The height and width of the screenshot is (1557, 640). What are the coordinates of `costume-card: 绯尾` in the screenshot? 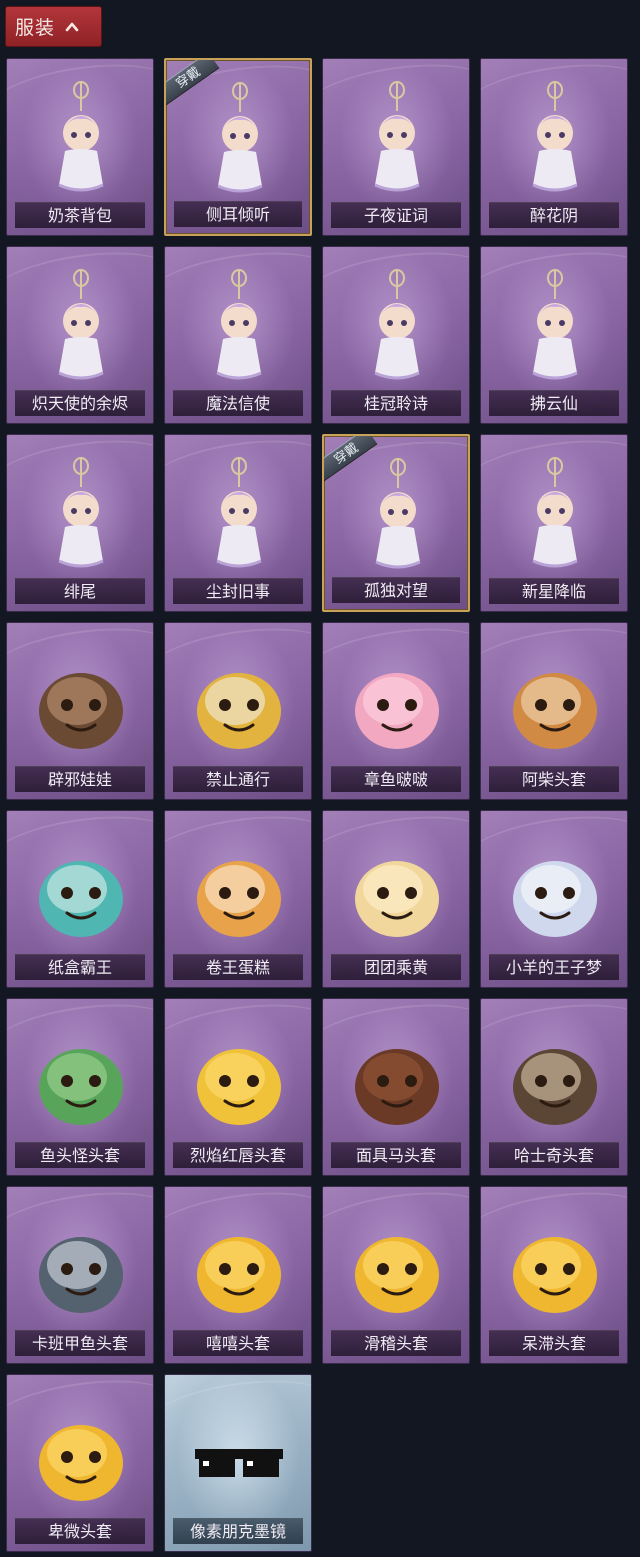 It's located at (80, 523).